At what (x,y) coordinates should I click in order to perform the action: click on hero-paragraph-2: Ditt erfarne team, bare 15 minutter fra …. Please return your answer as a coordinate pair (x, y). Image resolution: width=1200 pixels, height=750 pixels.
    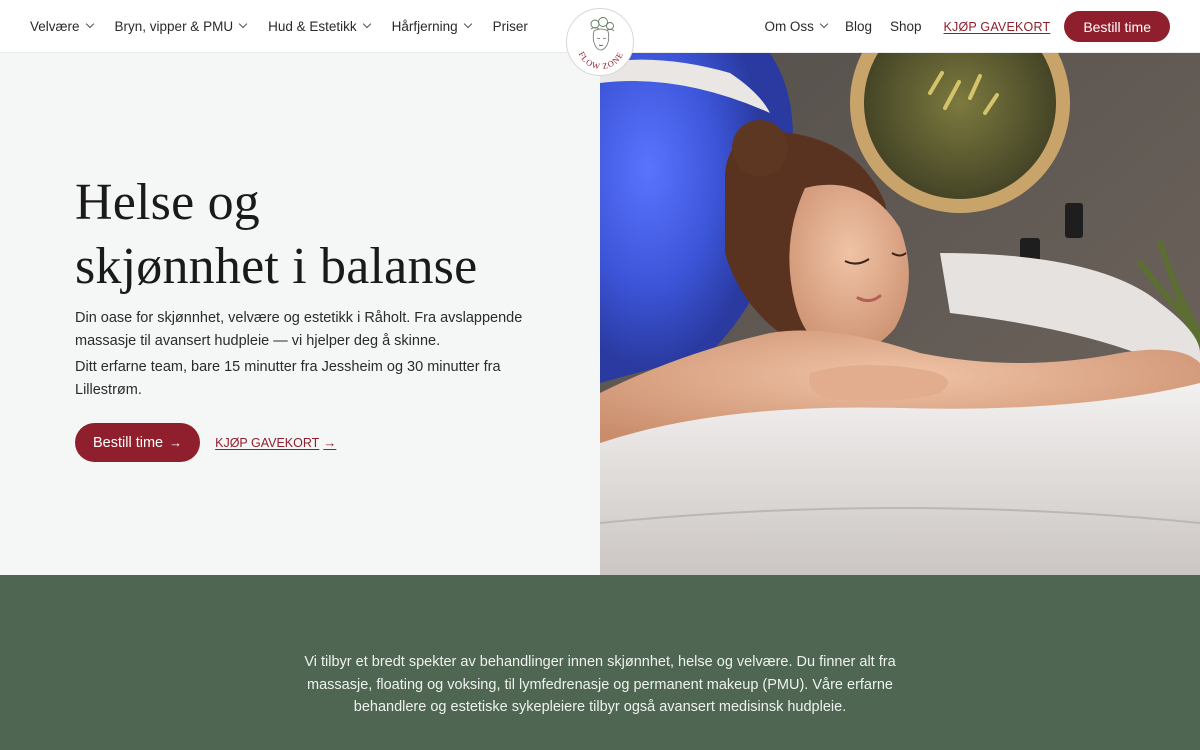
    Looking at the image, I should click on (288, 378).